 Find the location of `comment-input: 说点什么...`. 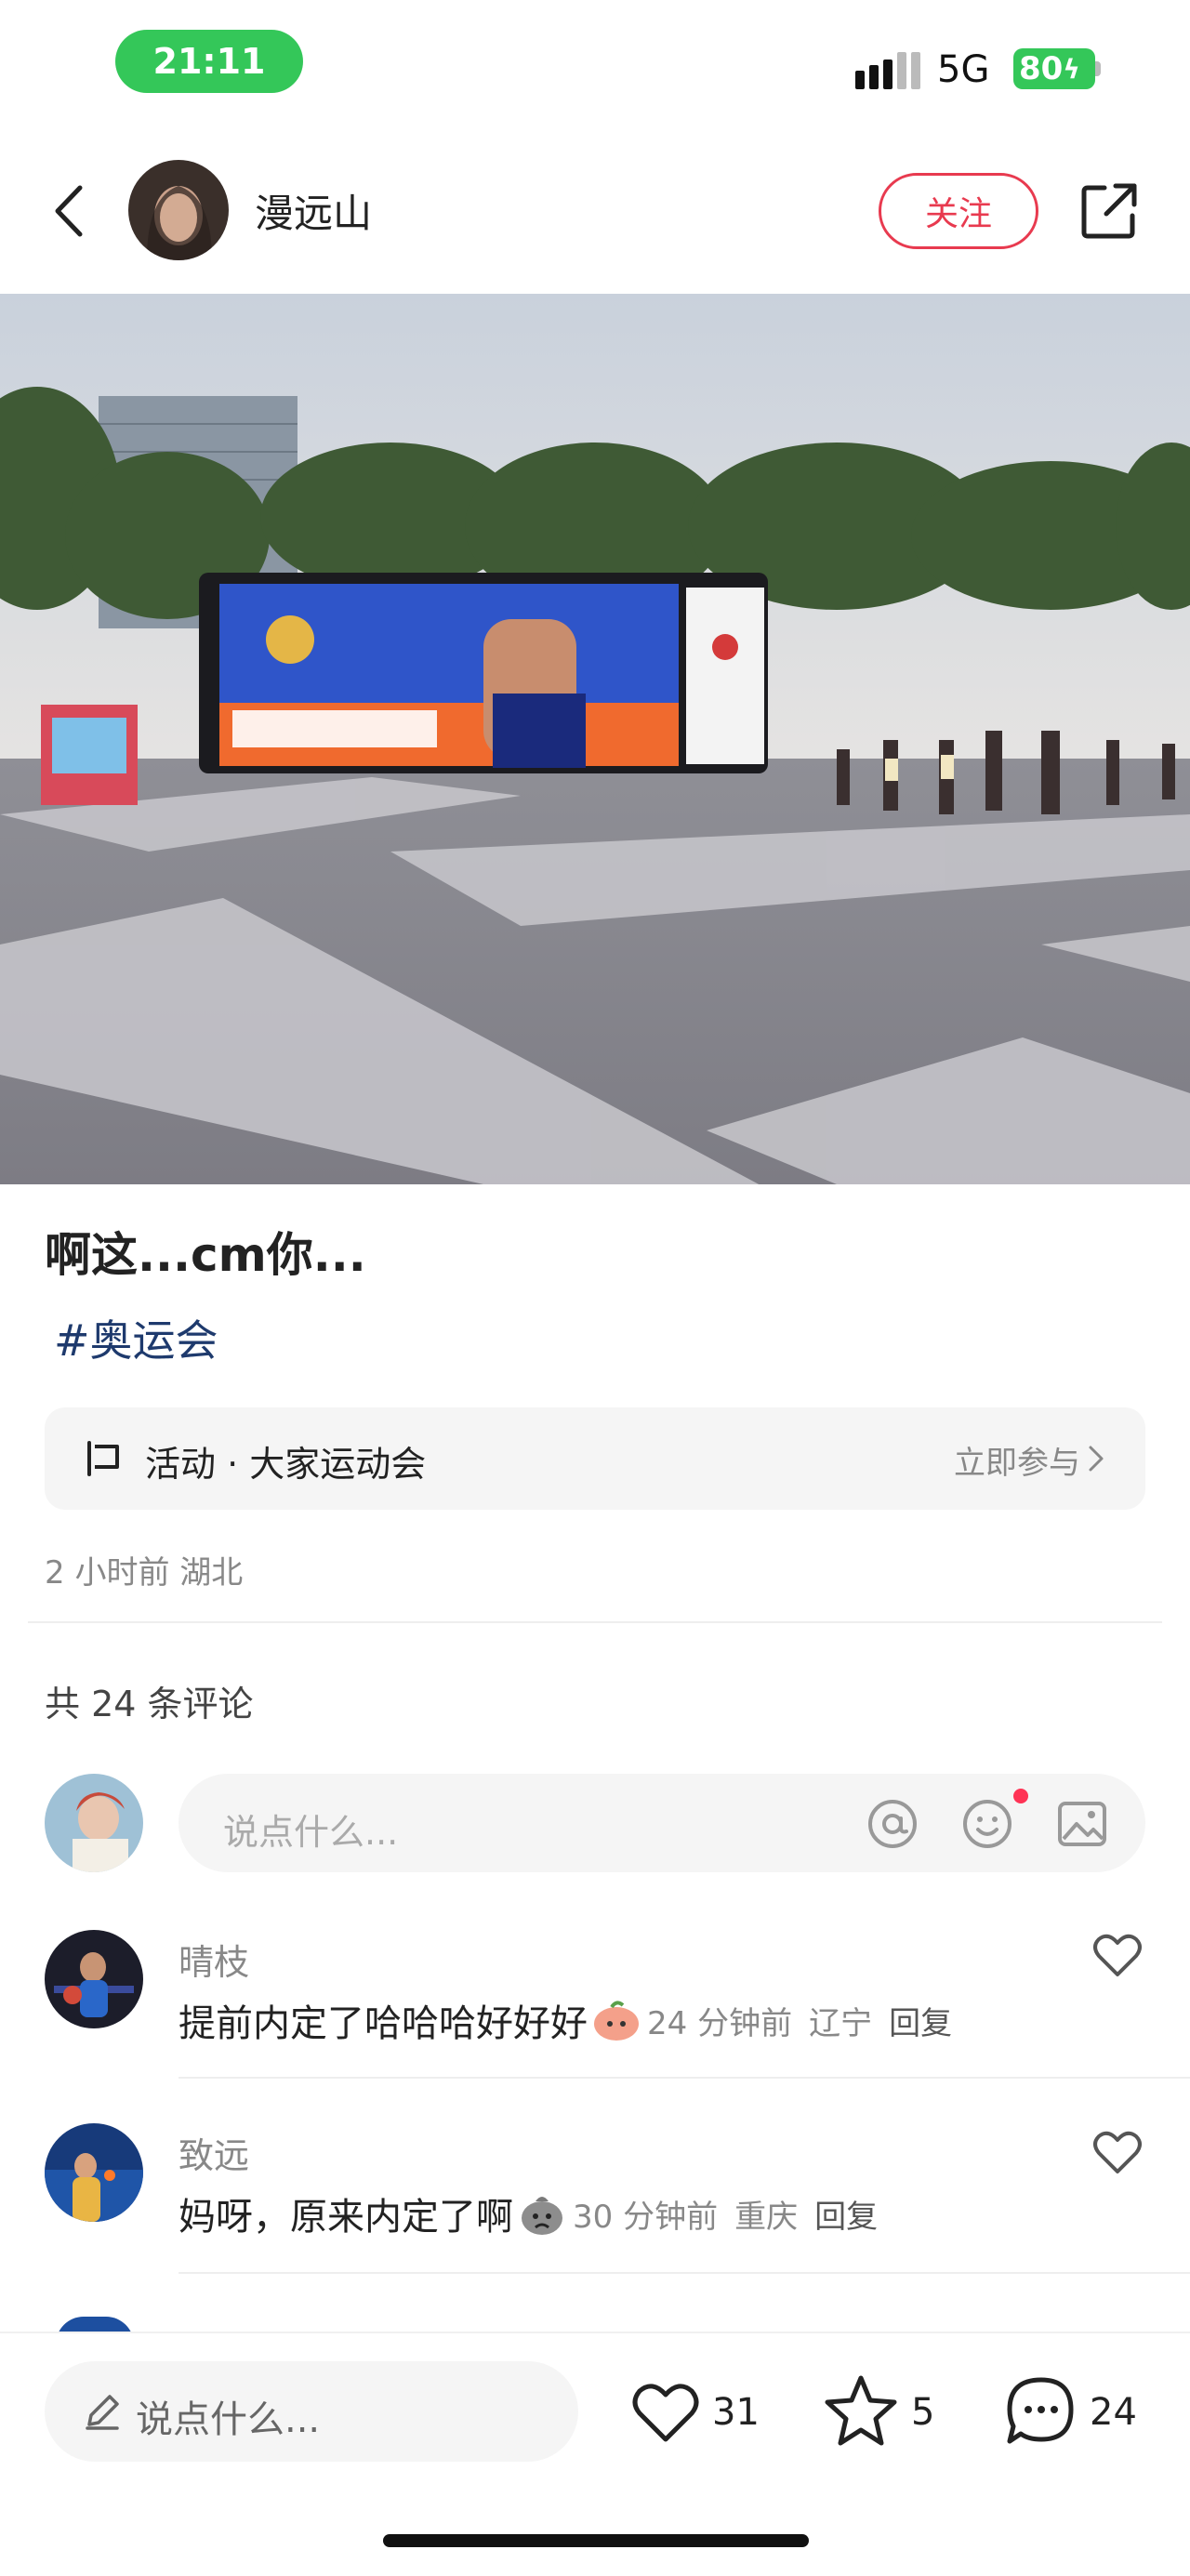

comment-input: 说点什么... is located at coordinates (661, 1823).